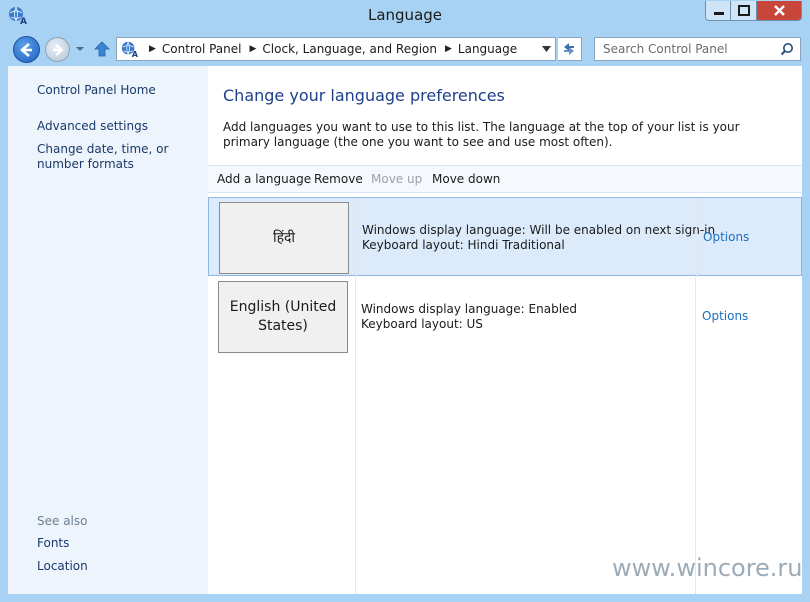 The height and width of the screenshot is (602, 810). I want to click on recent-locations-chevron-down-icon, so click(80, 49).